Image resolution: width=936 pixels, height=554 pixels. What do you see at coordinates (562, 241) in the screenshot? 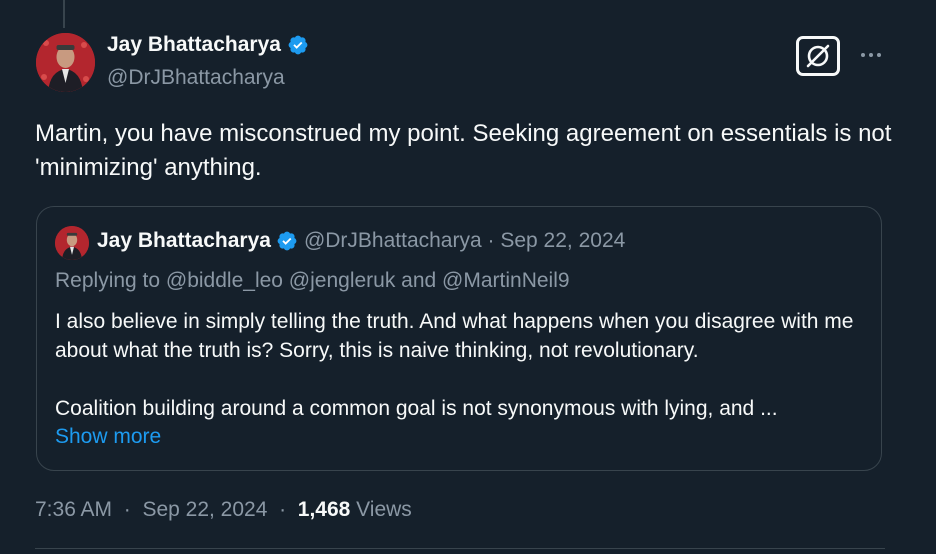
I see `quoted-date: Sep 22, 2024` at bounding box center [562, 241].